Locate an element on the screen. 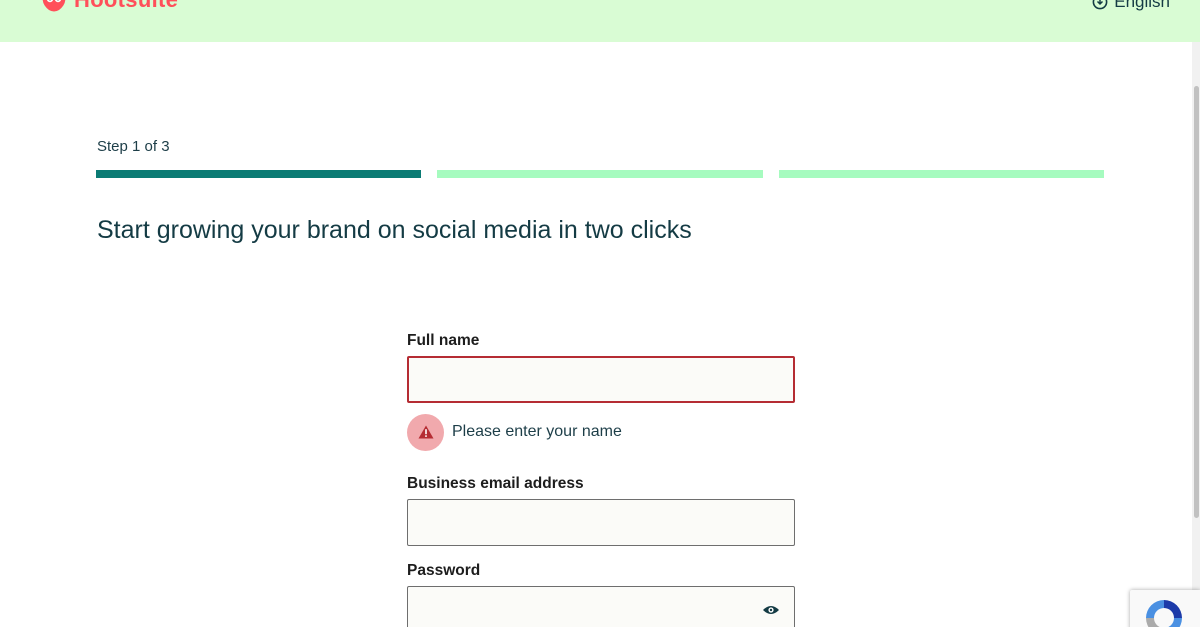 The height and width of the screenshot is (627, 1200). language-label: English is located at coordinates (1142, 5).